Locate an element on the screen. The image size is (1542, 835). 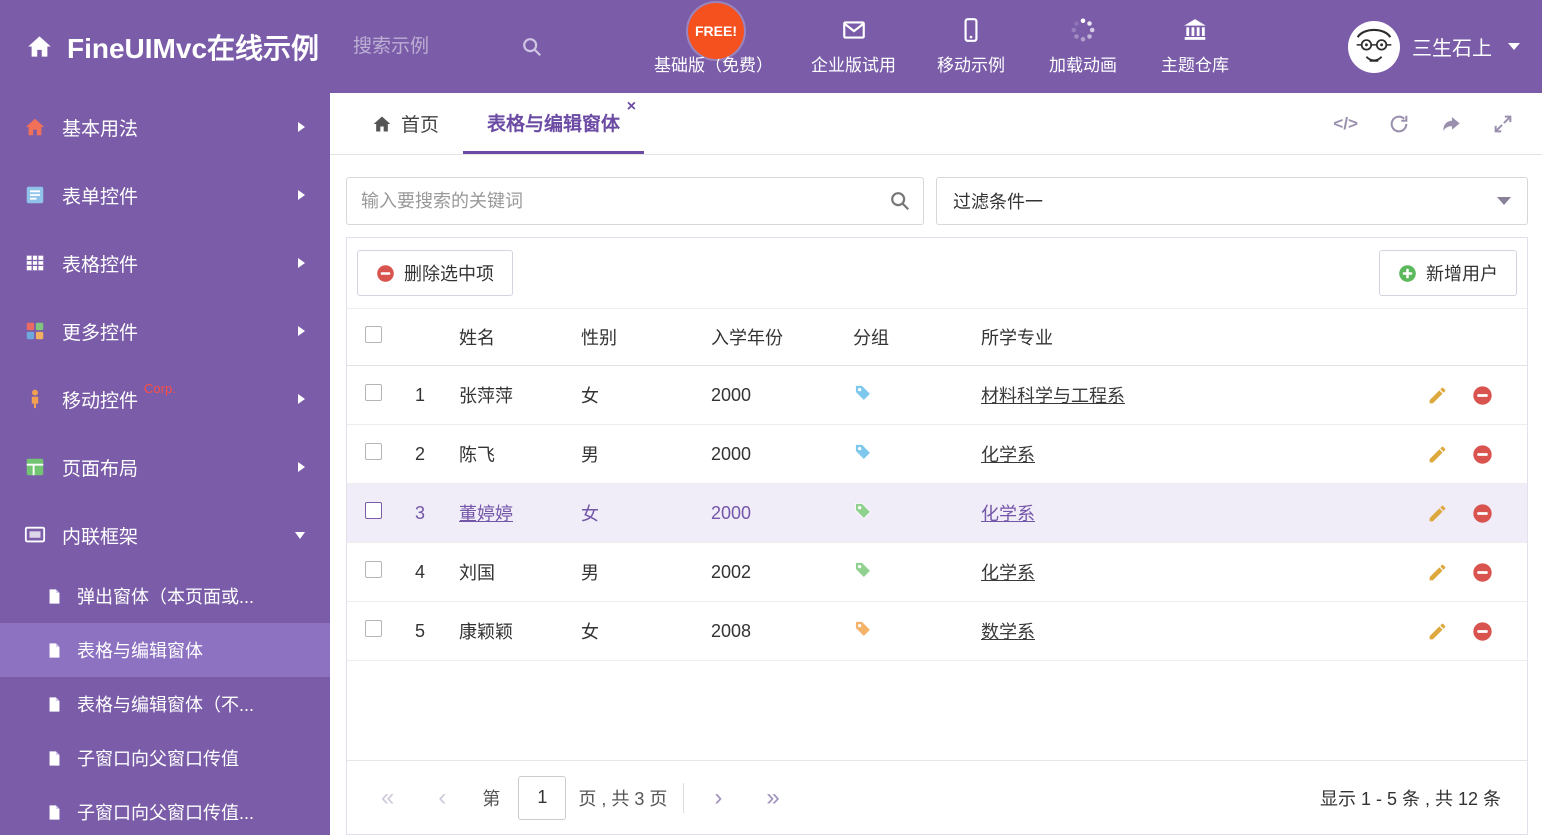
sidebar-item-form-controls: 表单控件 is located at coordinates (165, 195).